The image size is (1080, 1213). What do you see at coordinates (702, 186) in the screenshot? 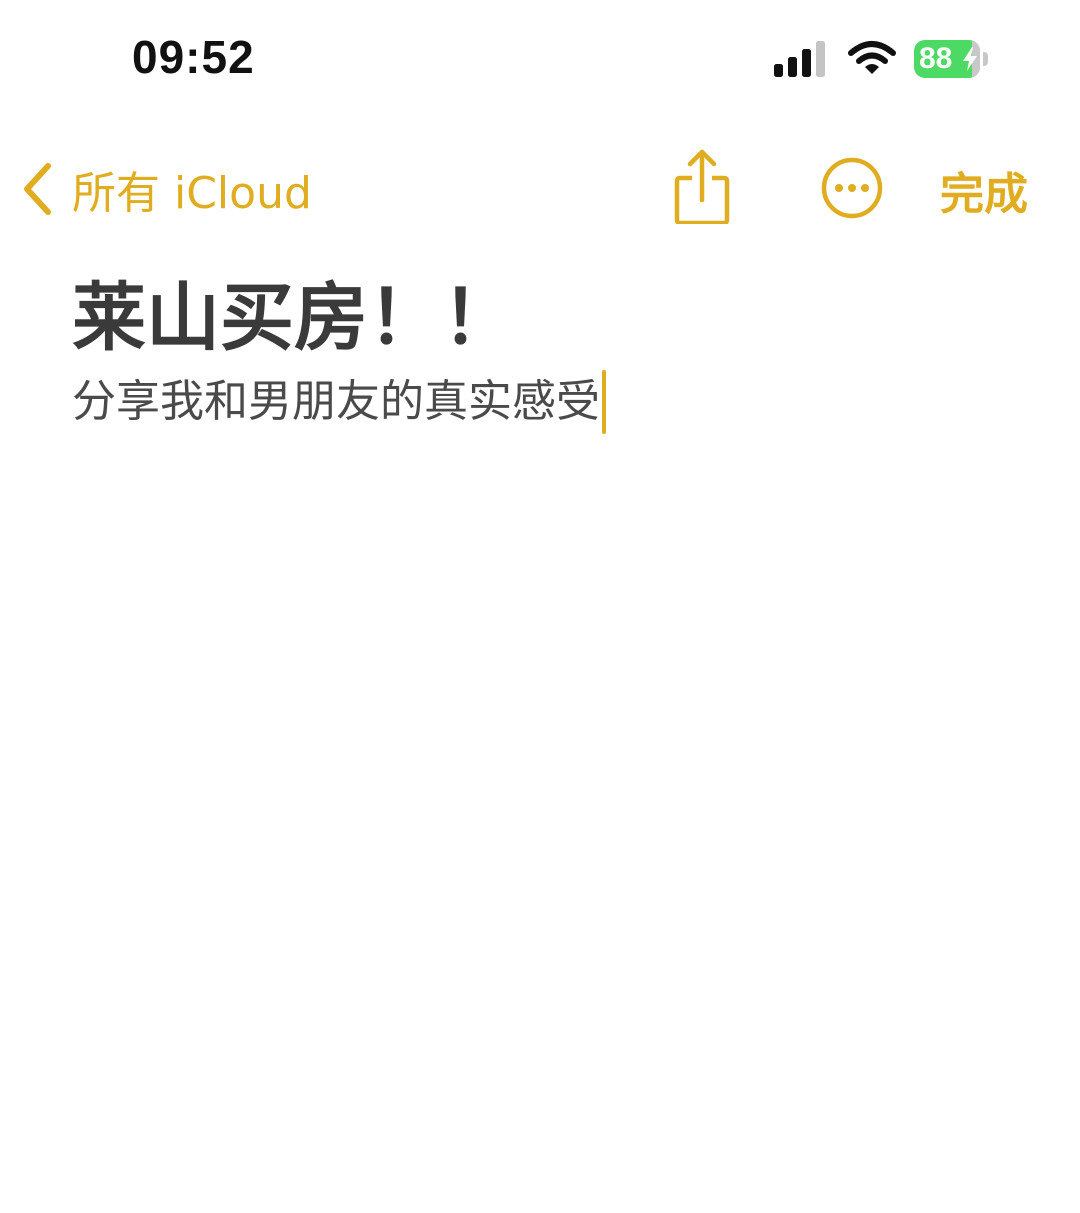
I see `share-icon` at bounding box center [702, 186].